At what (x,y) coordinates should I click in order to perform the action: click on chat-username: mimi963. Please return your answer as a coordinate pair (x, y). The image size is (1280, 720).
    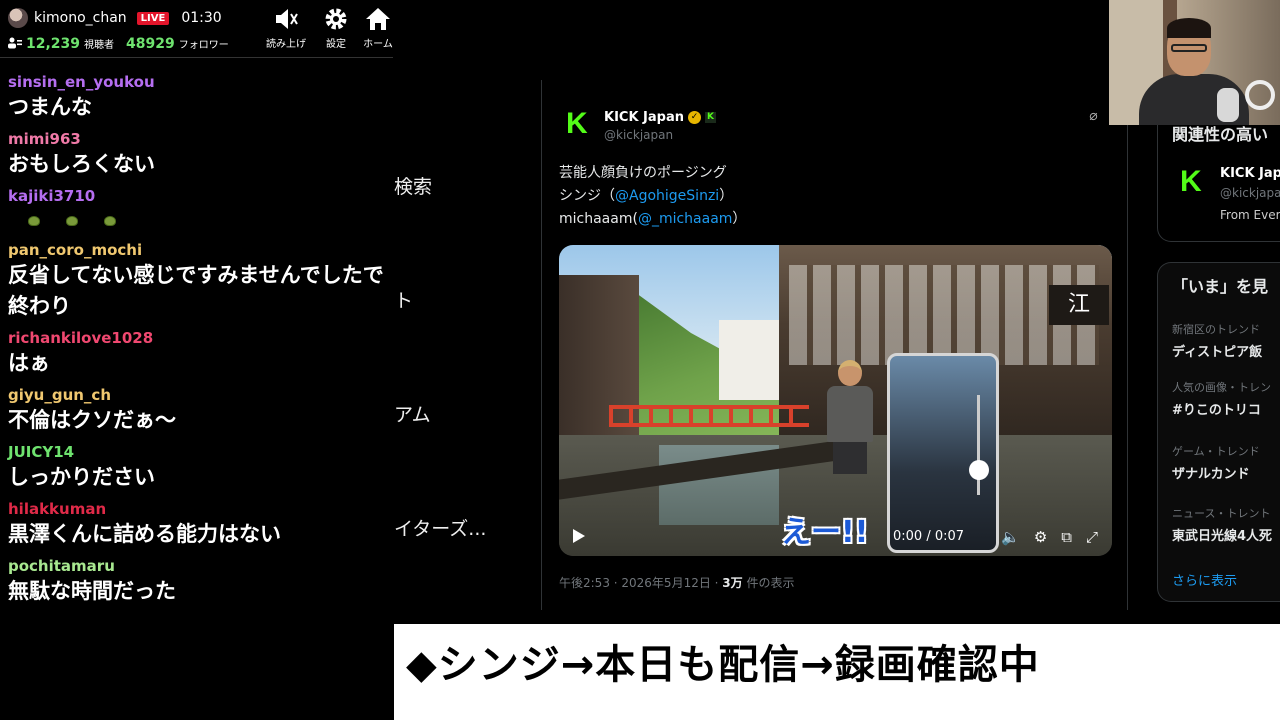
    Looking at the image, I should click on (196, 139).